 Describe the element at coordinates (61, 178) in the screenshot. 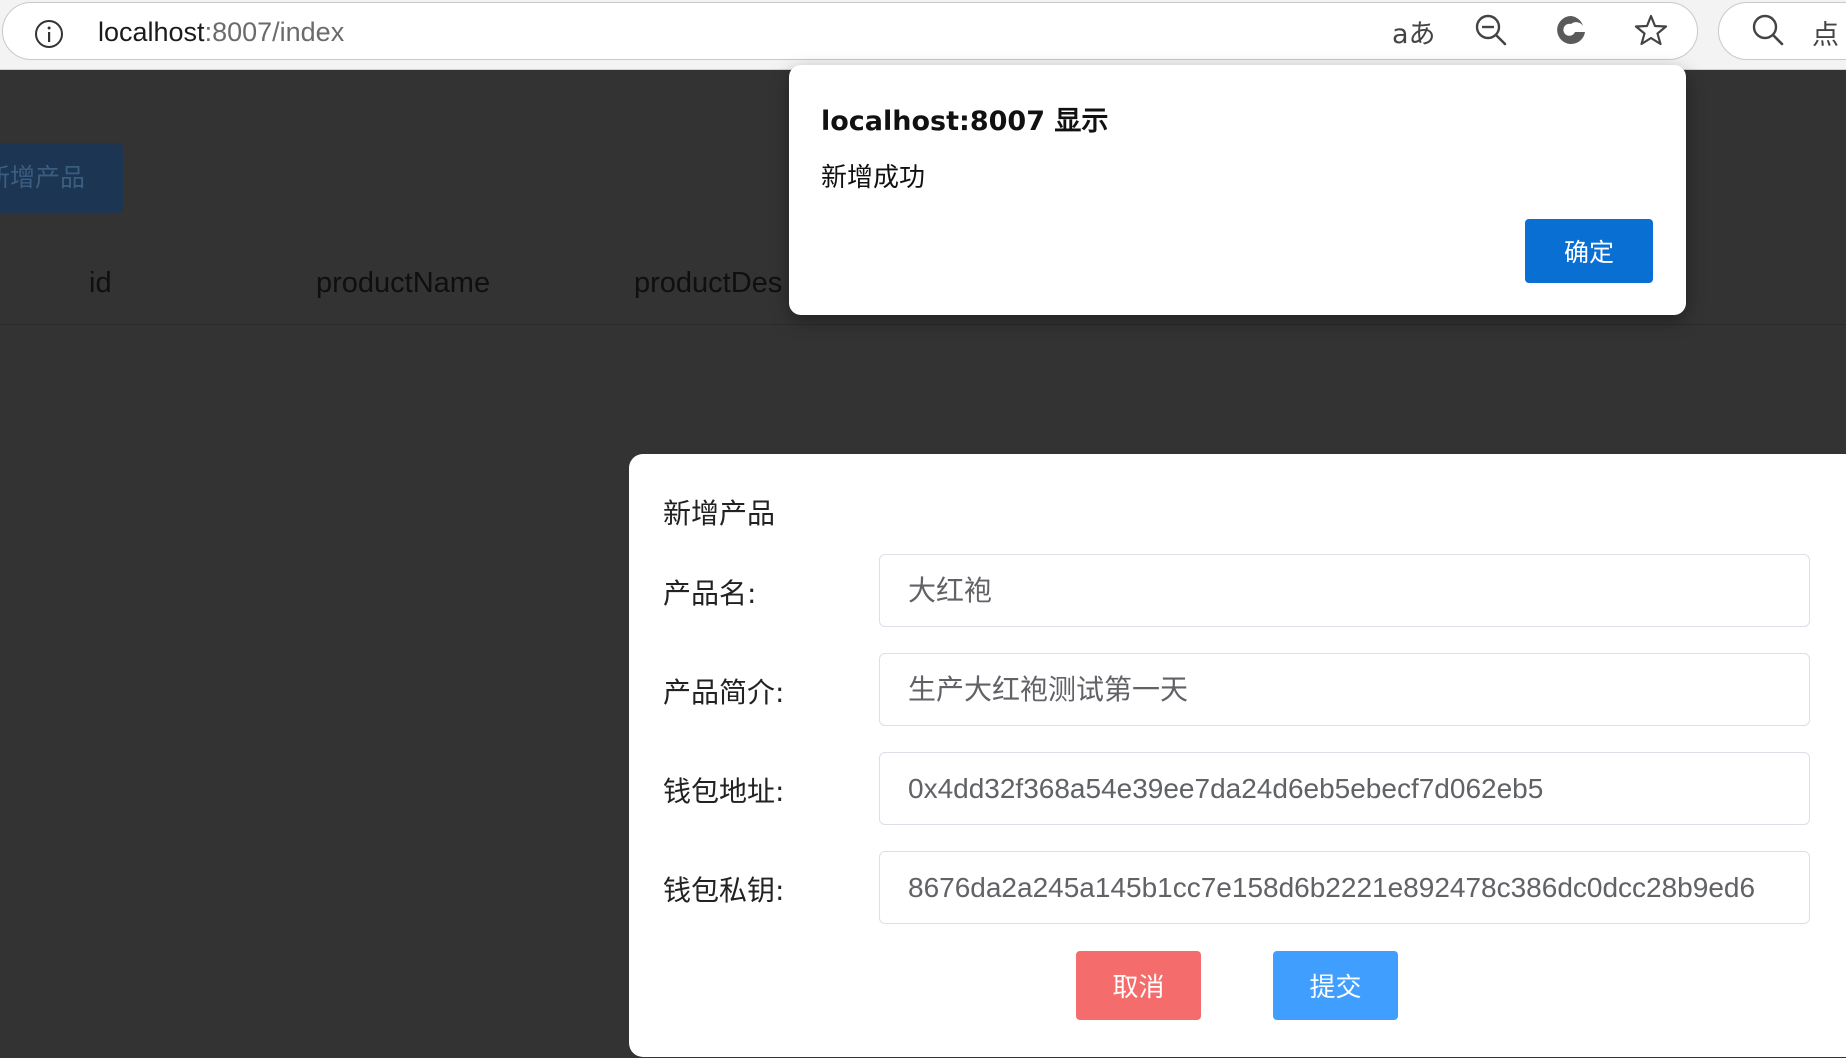

I see `add-product-button: 新增产品` at that location.